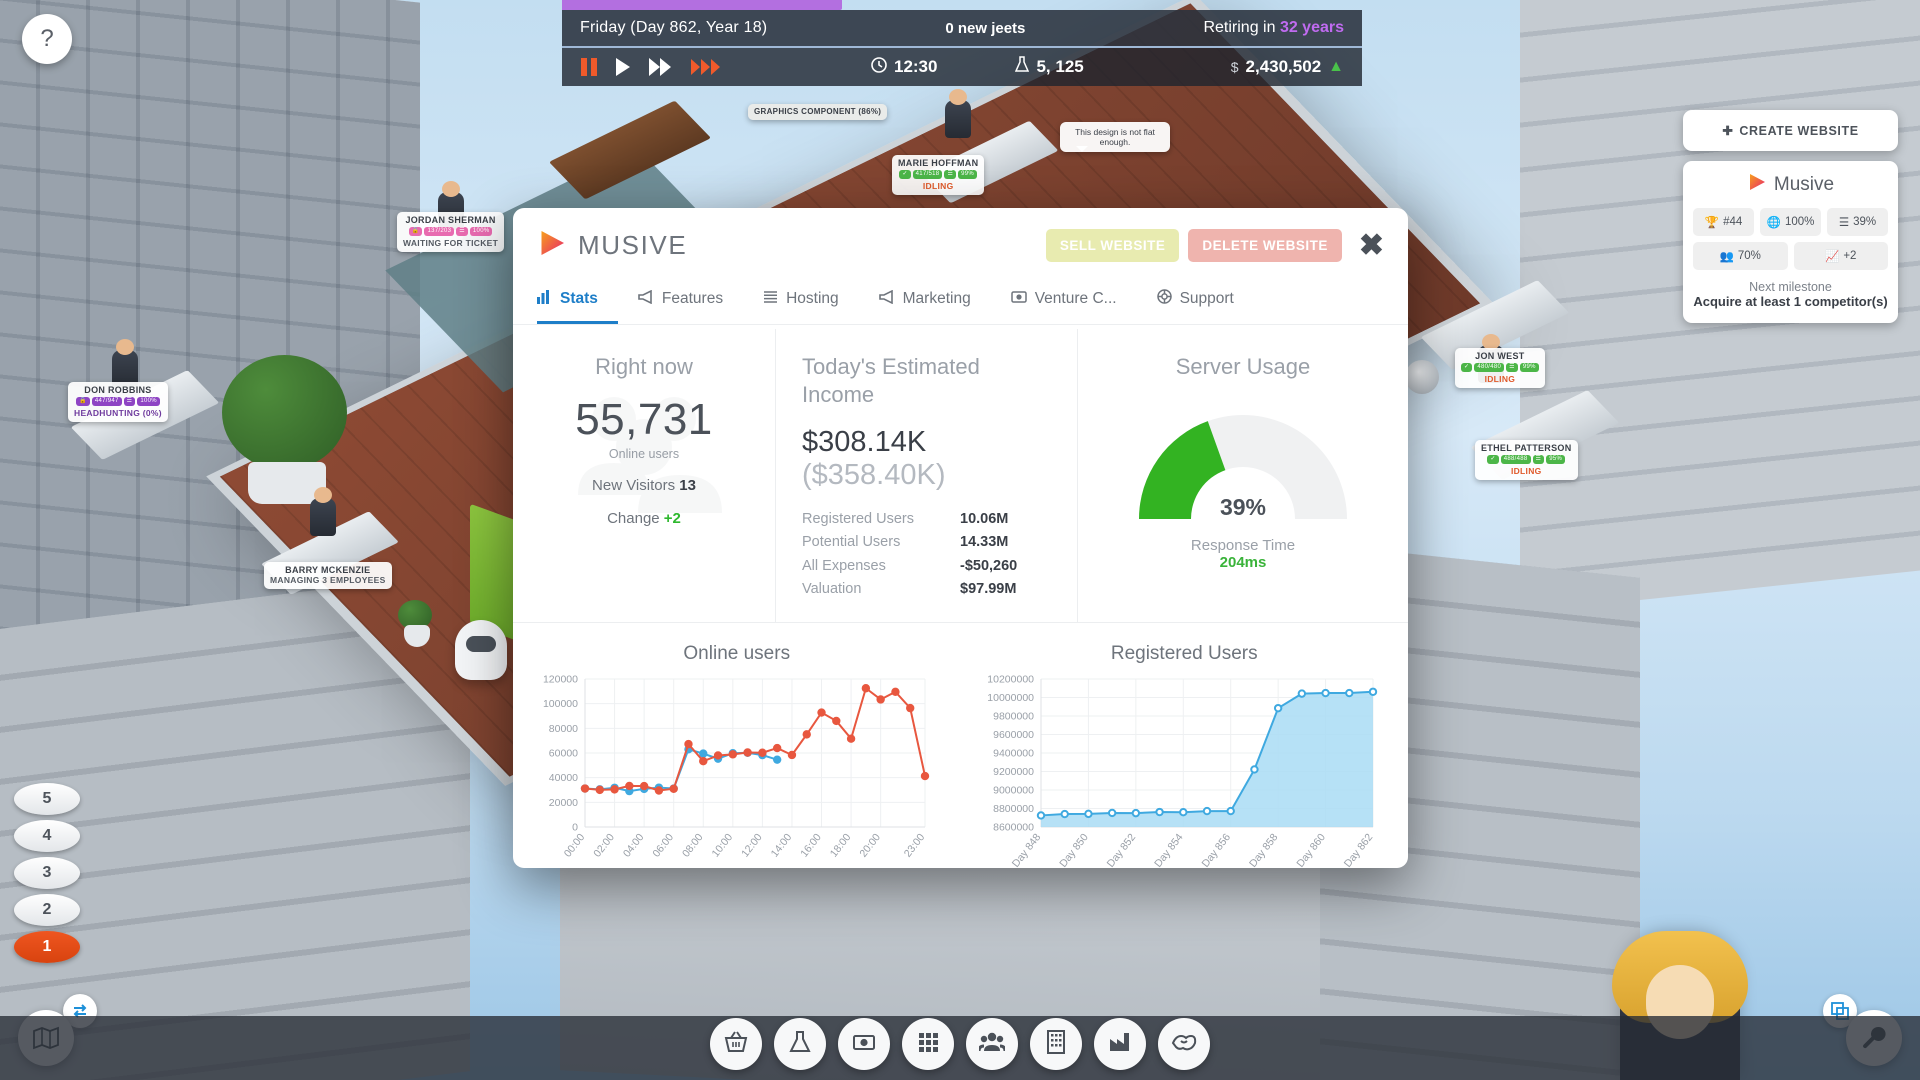 Image resolution: width=1920 pixels, height=1080 pixels. What do you see at coordinates (1056, 1044) in the screenshot?
I see `company-button` at bounding box center [1056, 1044].